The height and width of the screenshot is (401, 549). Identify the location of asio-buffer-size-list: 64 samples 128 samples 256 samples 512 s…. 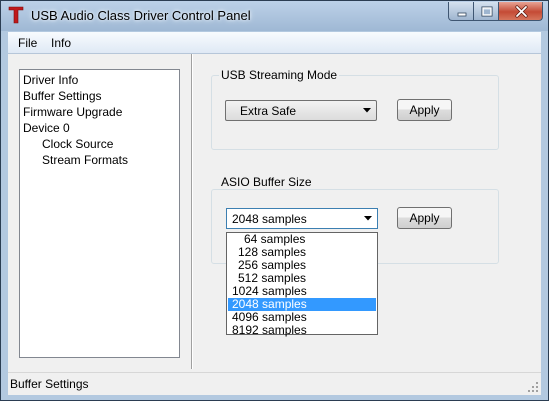
(302, 284).